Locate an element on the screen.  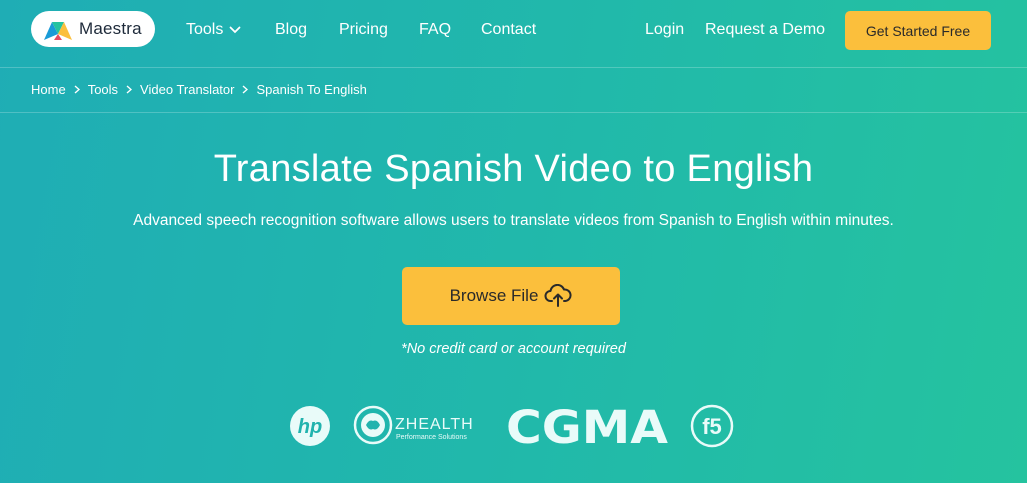
nav-tools: Tools is located at coordinates (213, 30).